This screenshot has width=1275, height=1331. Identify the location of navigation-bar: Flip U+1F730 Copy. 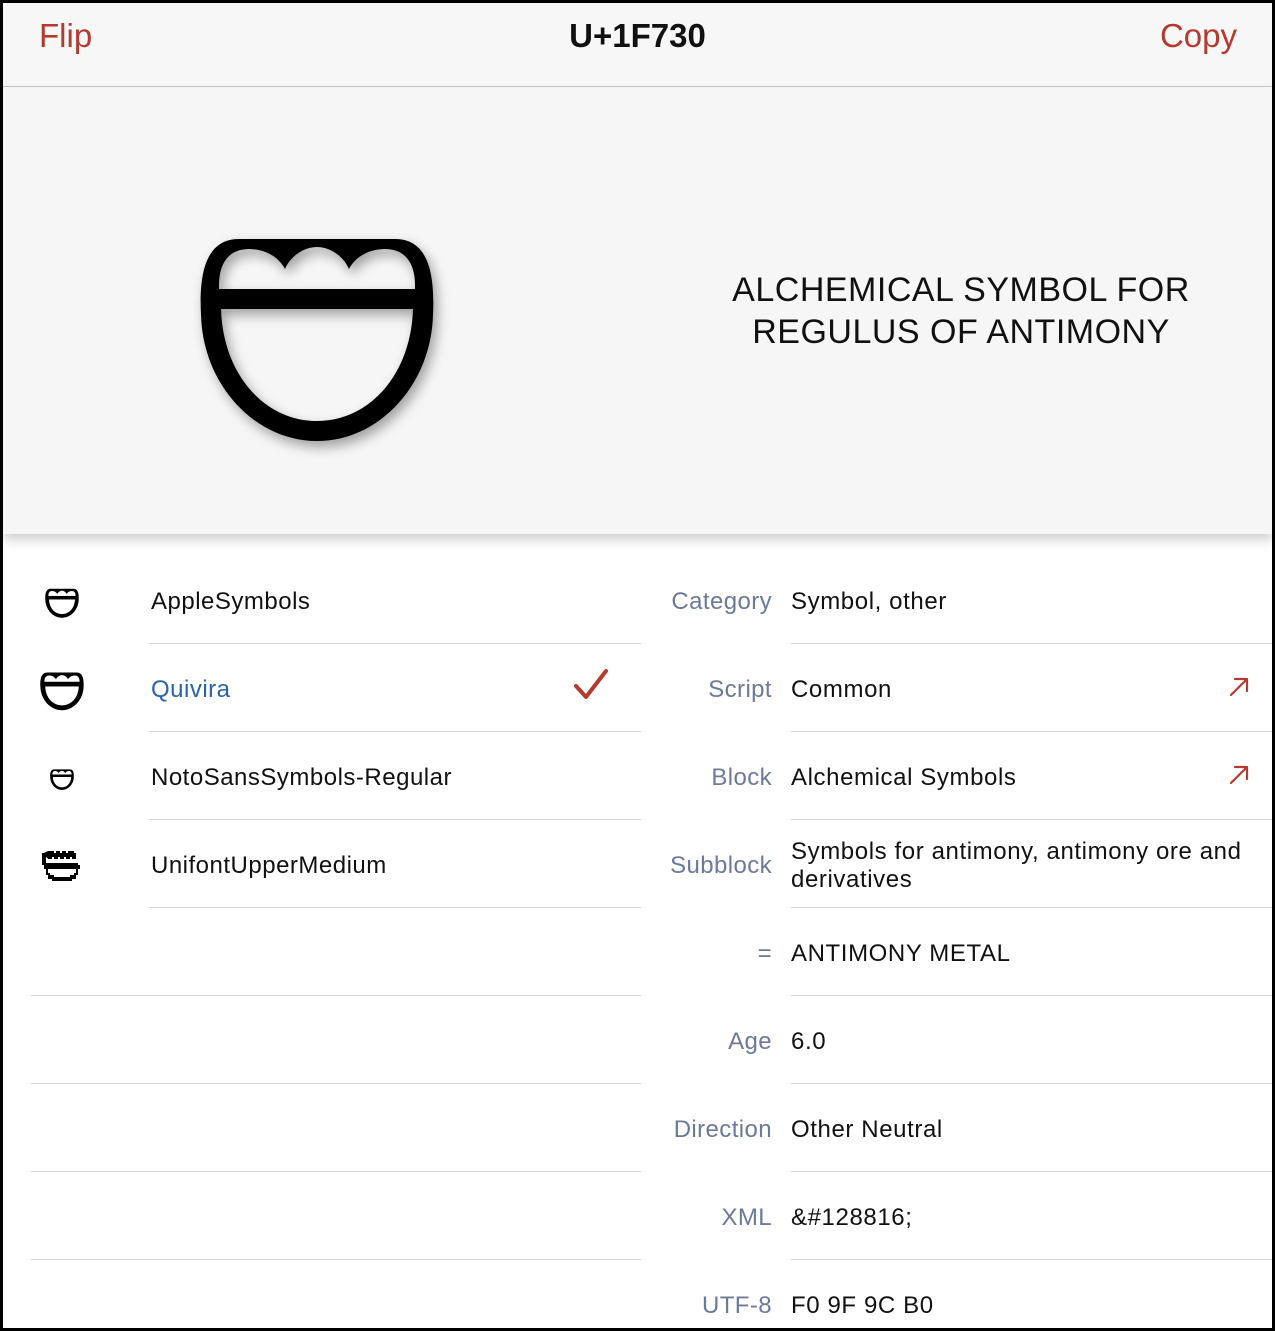
(637, 45).